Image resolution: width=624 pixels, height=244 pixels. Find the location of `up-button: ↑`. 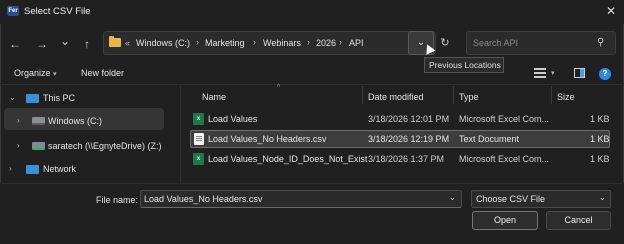

up-button: ↑ is located at coordinates (87, 44).